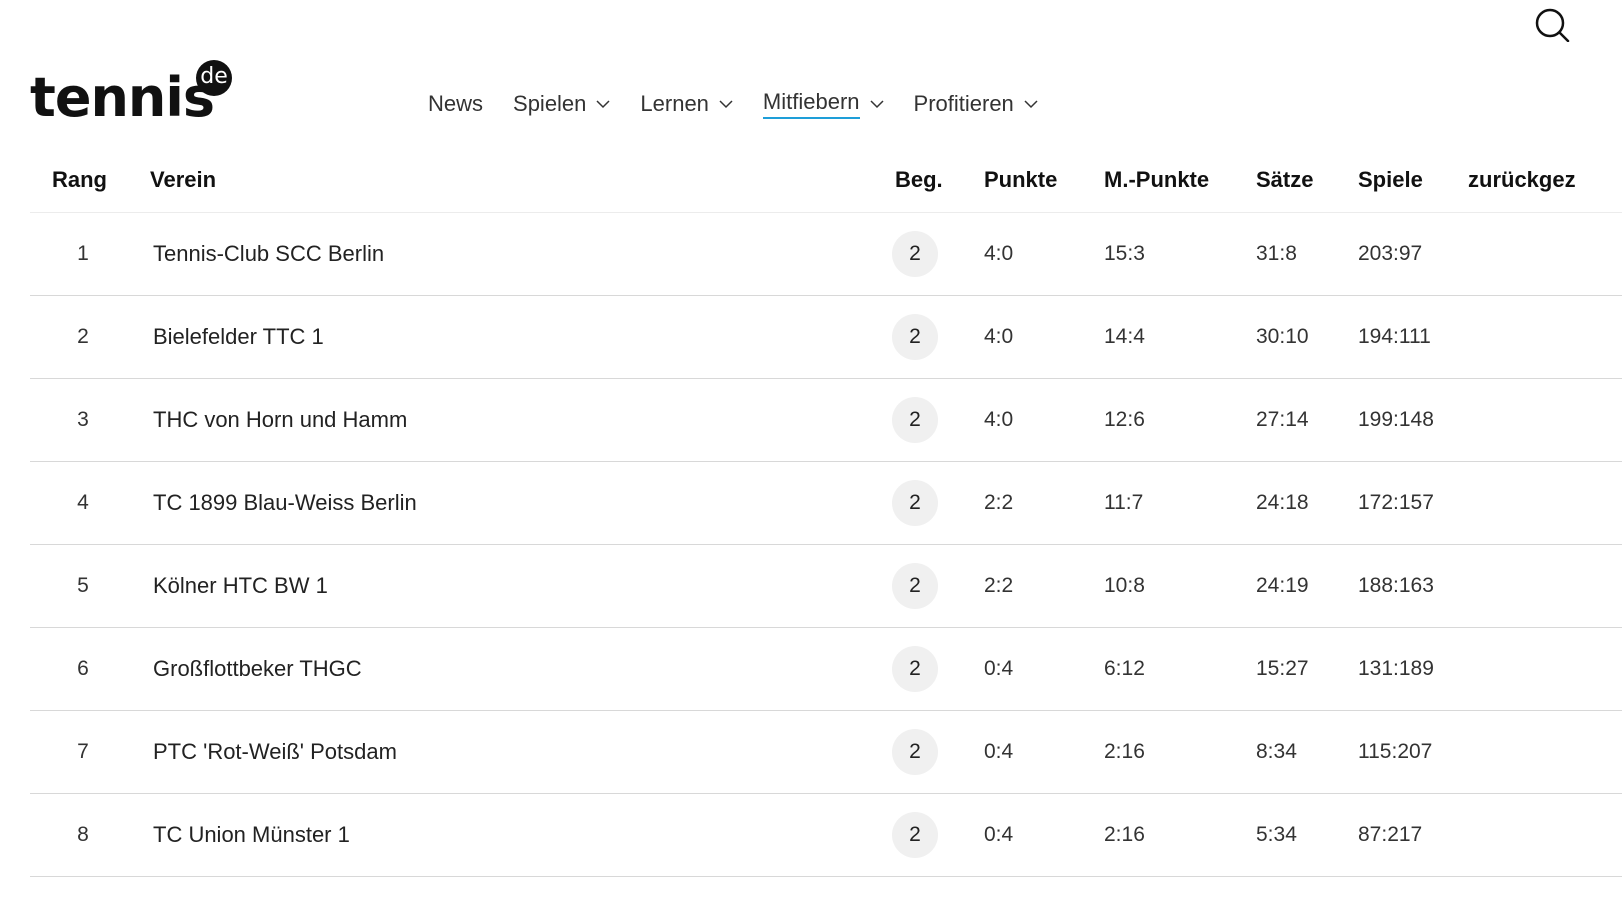 Image resolution: width=1622 pixels, height=899 pixels. Describe the element at coordinates (1180, 180) in the screenshot. I see `header-m-punkte: M.-Punkte` at that location.